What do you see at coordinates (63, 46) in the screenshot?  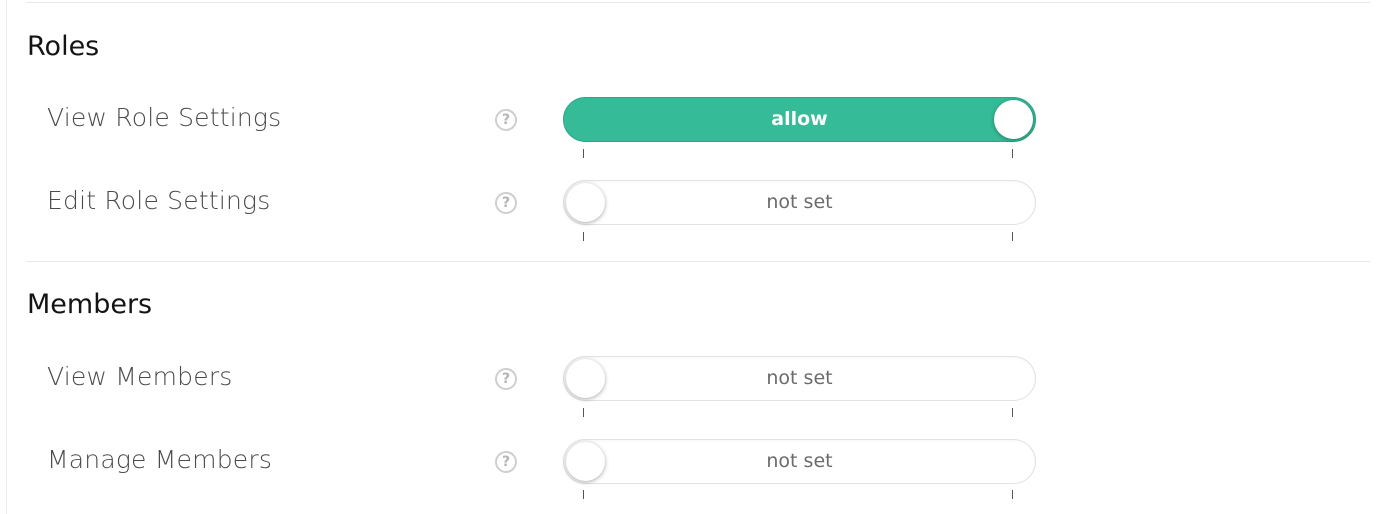 I see `section-title-roles: Roles` at bounding box center [63, 46].